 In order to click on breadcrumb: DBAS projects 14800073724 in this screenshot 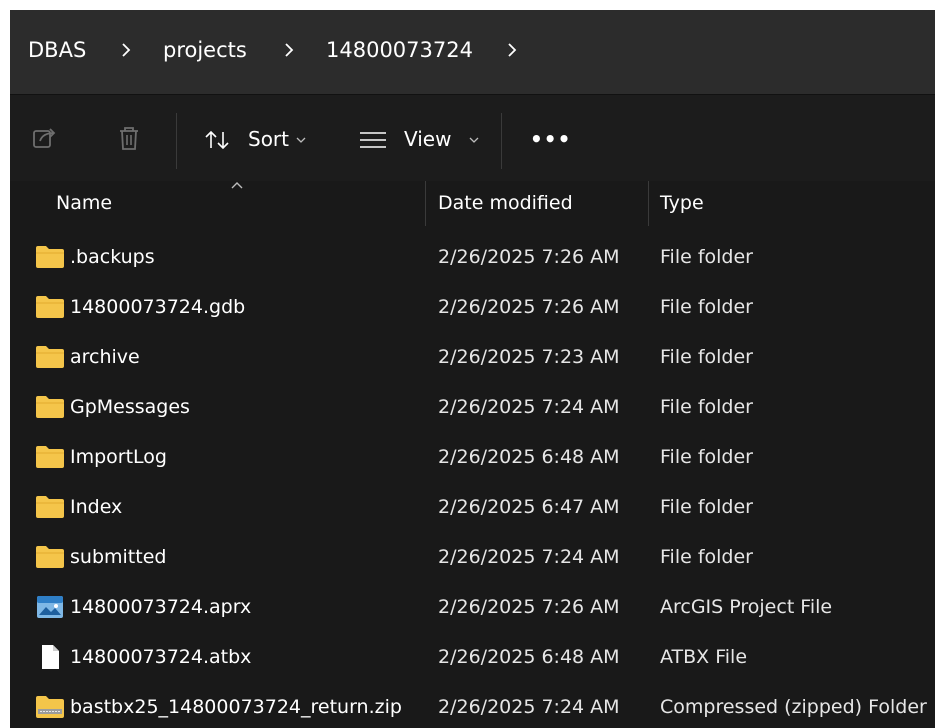, I will do `click(472, 52)`.